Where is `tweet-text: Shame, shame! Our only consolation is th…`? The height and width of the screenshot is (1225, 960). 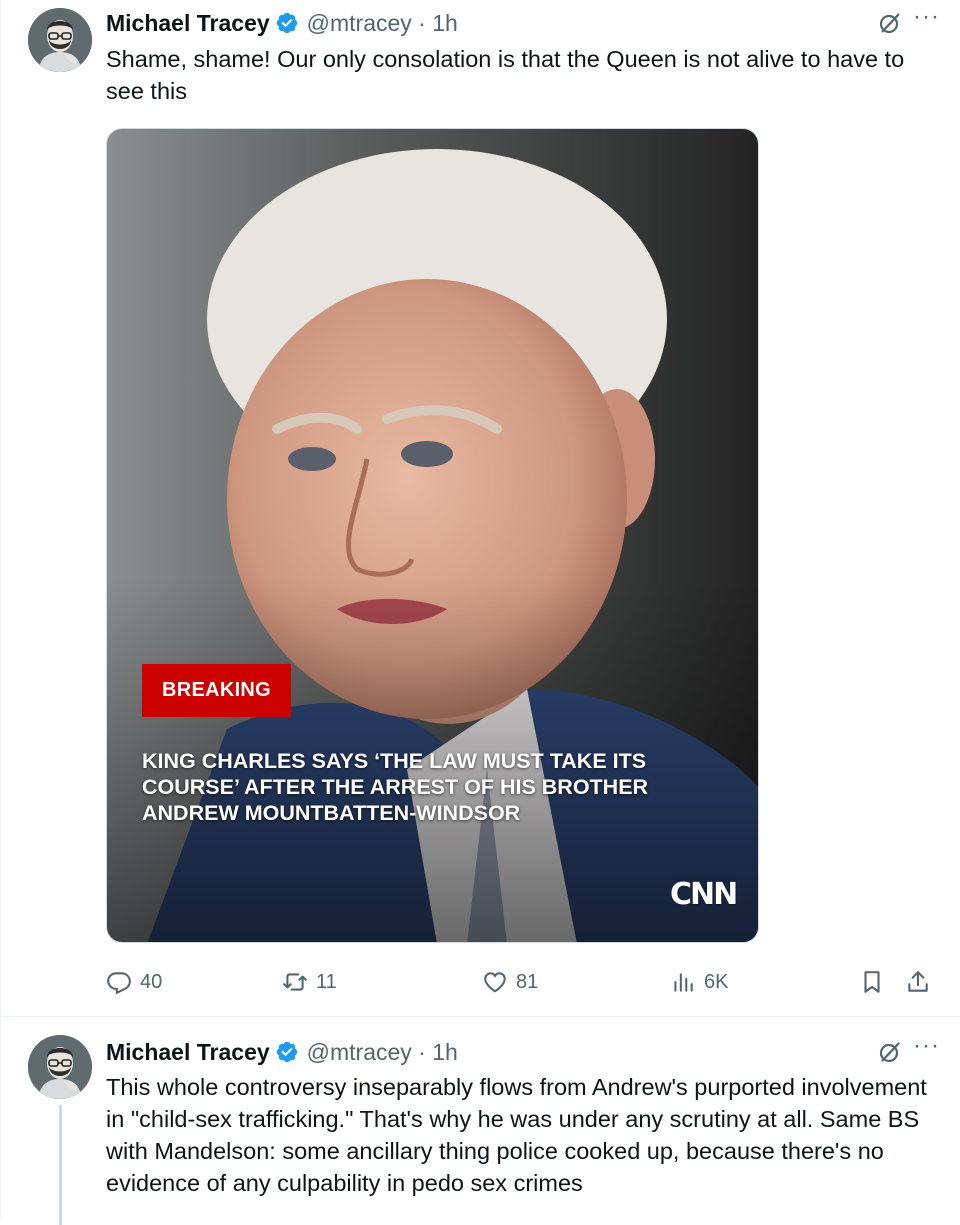 tweet-text: Shame, shame! Our only consolation is th… is located at coordinates (505, 75).